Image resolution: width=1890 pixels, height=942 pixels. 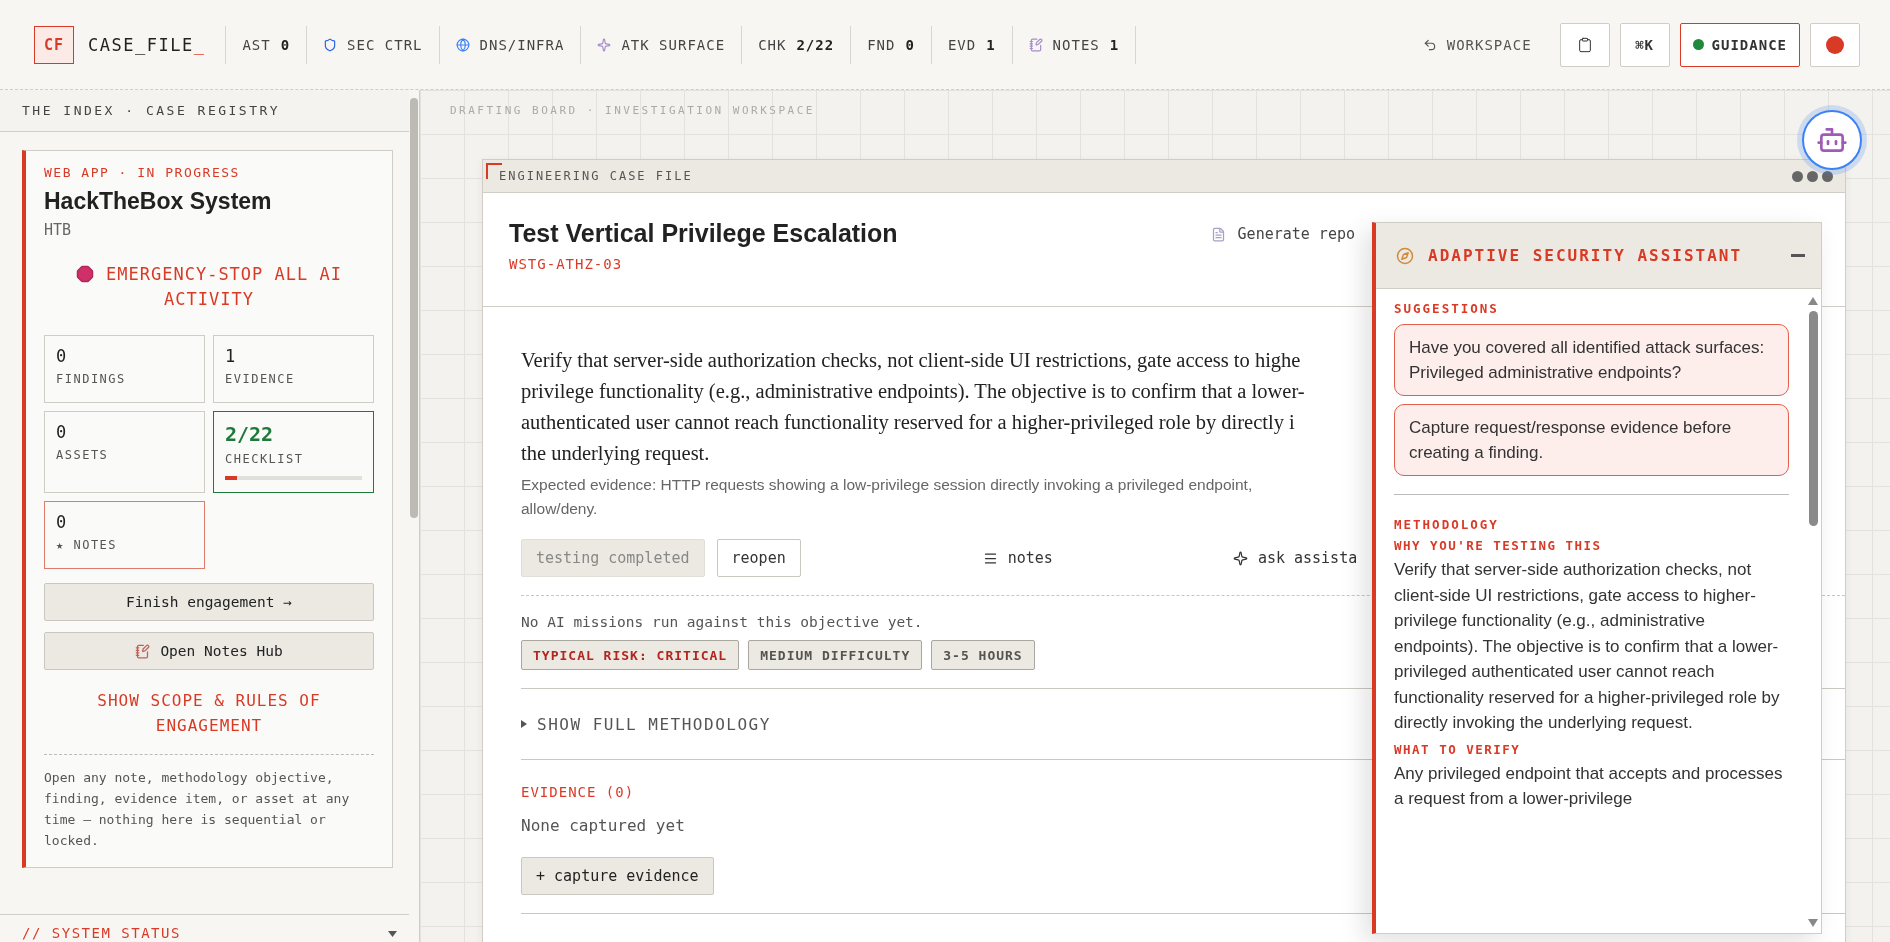 I want to click on generate-report-link: Generate repo, so click(x=1282, y=234).